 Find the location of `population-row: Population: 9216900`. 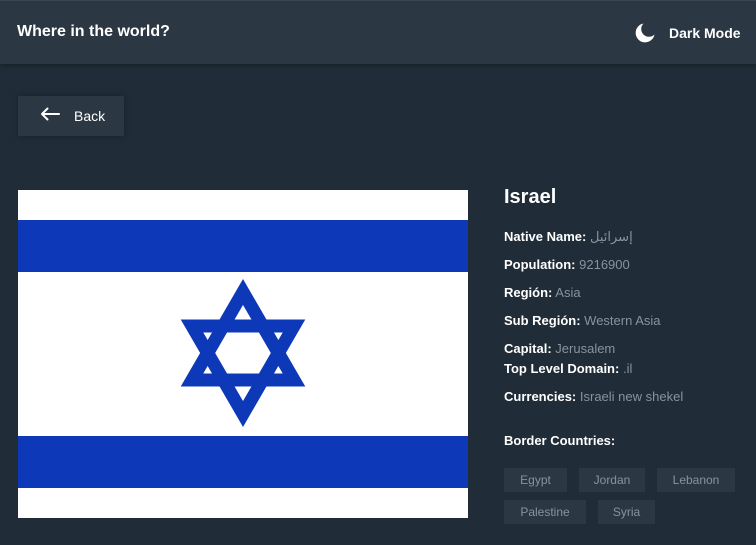

population-row: Population: 9216900 is located at coordinates (567, 264).